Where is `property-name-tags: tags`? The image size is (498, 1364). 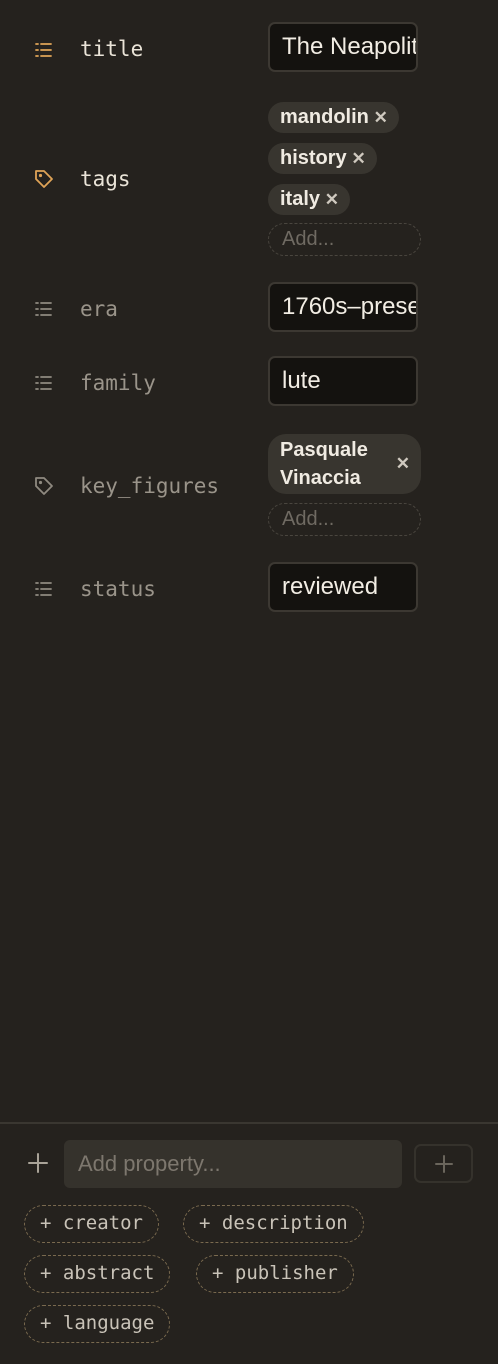 property-name-tags: tags is located at coordinates (105, 179).